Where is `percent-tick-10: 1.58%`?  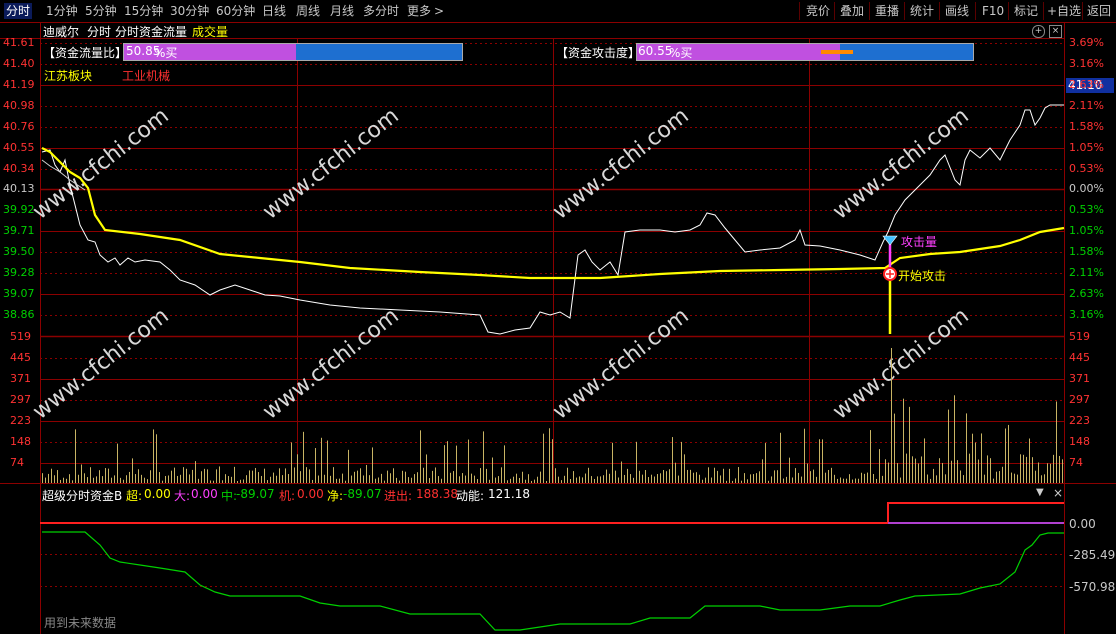 percent-tick-10: 1.58% is located at coordinates (1086, 251).